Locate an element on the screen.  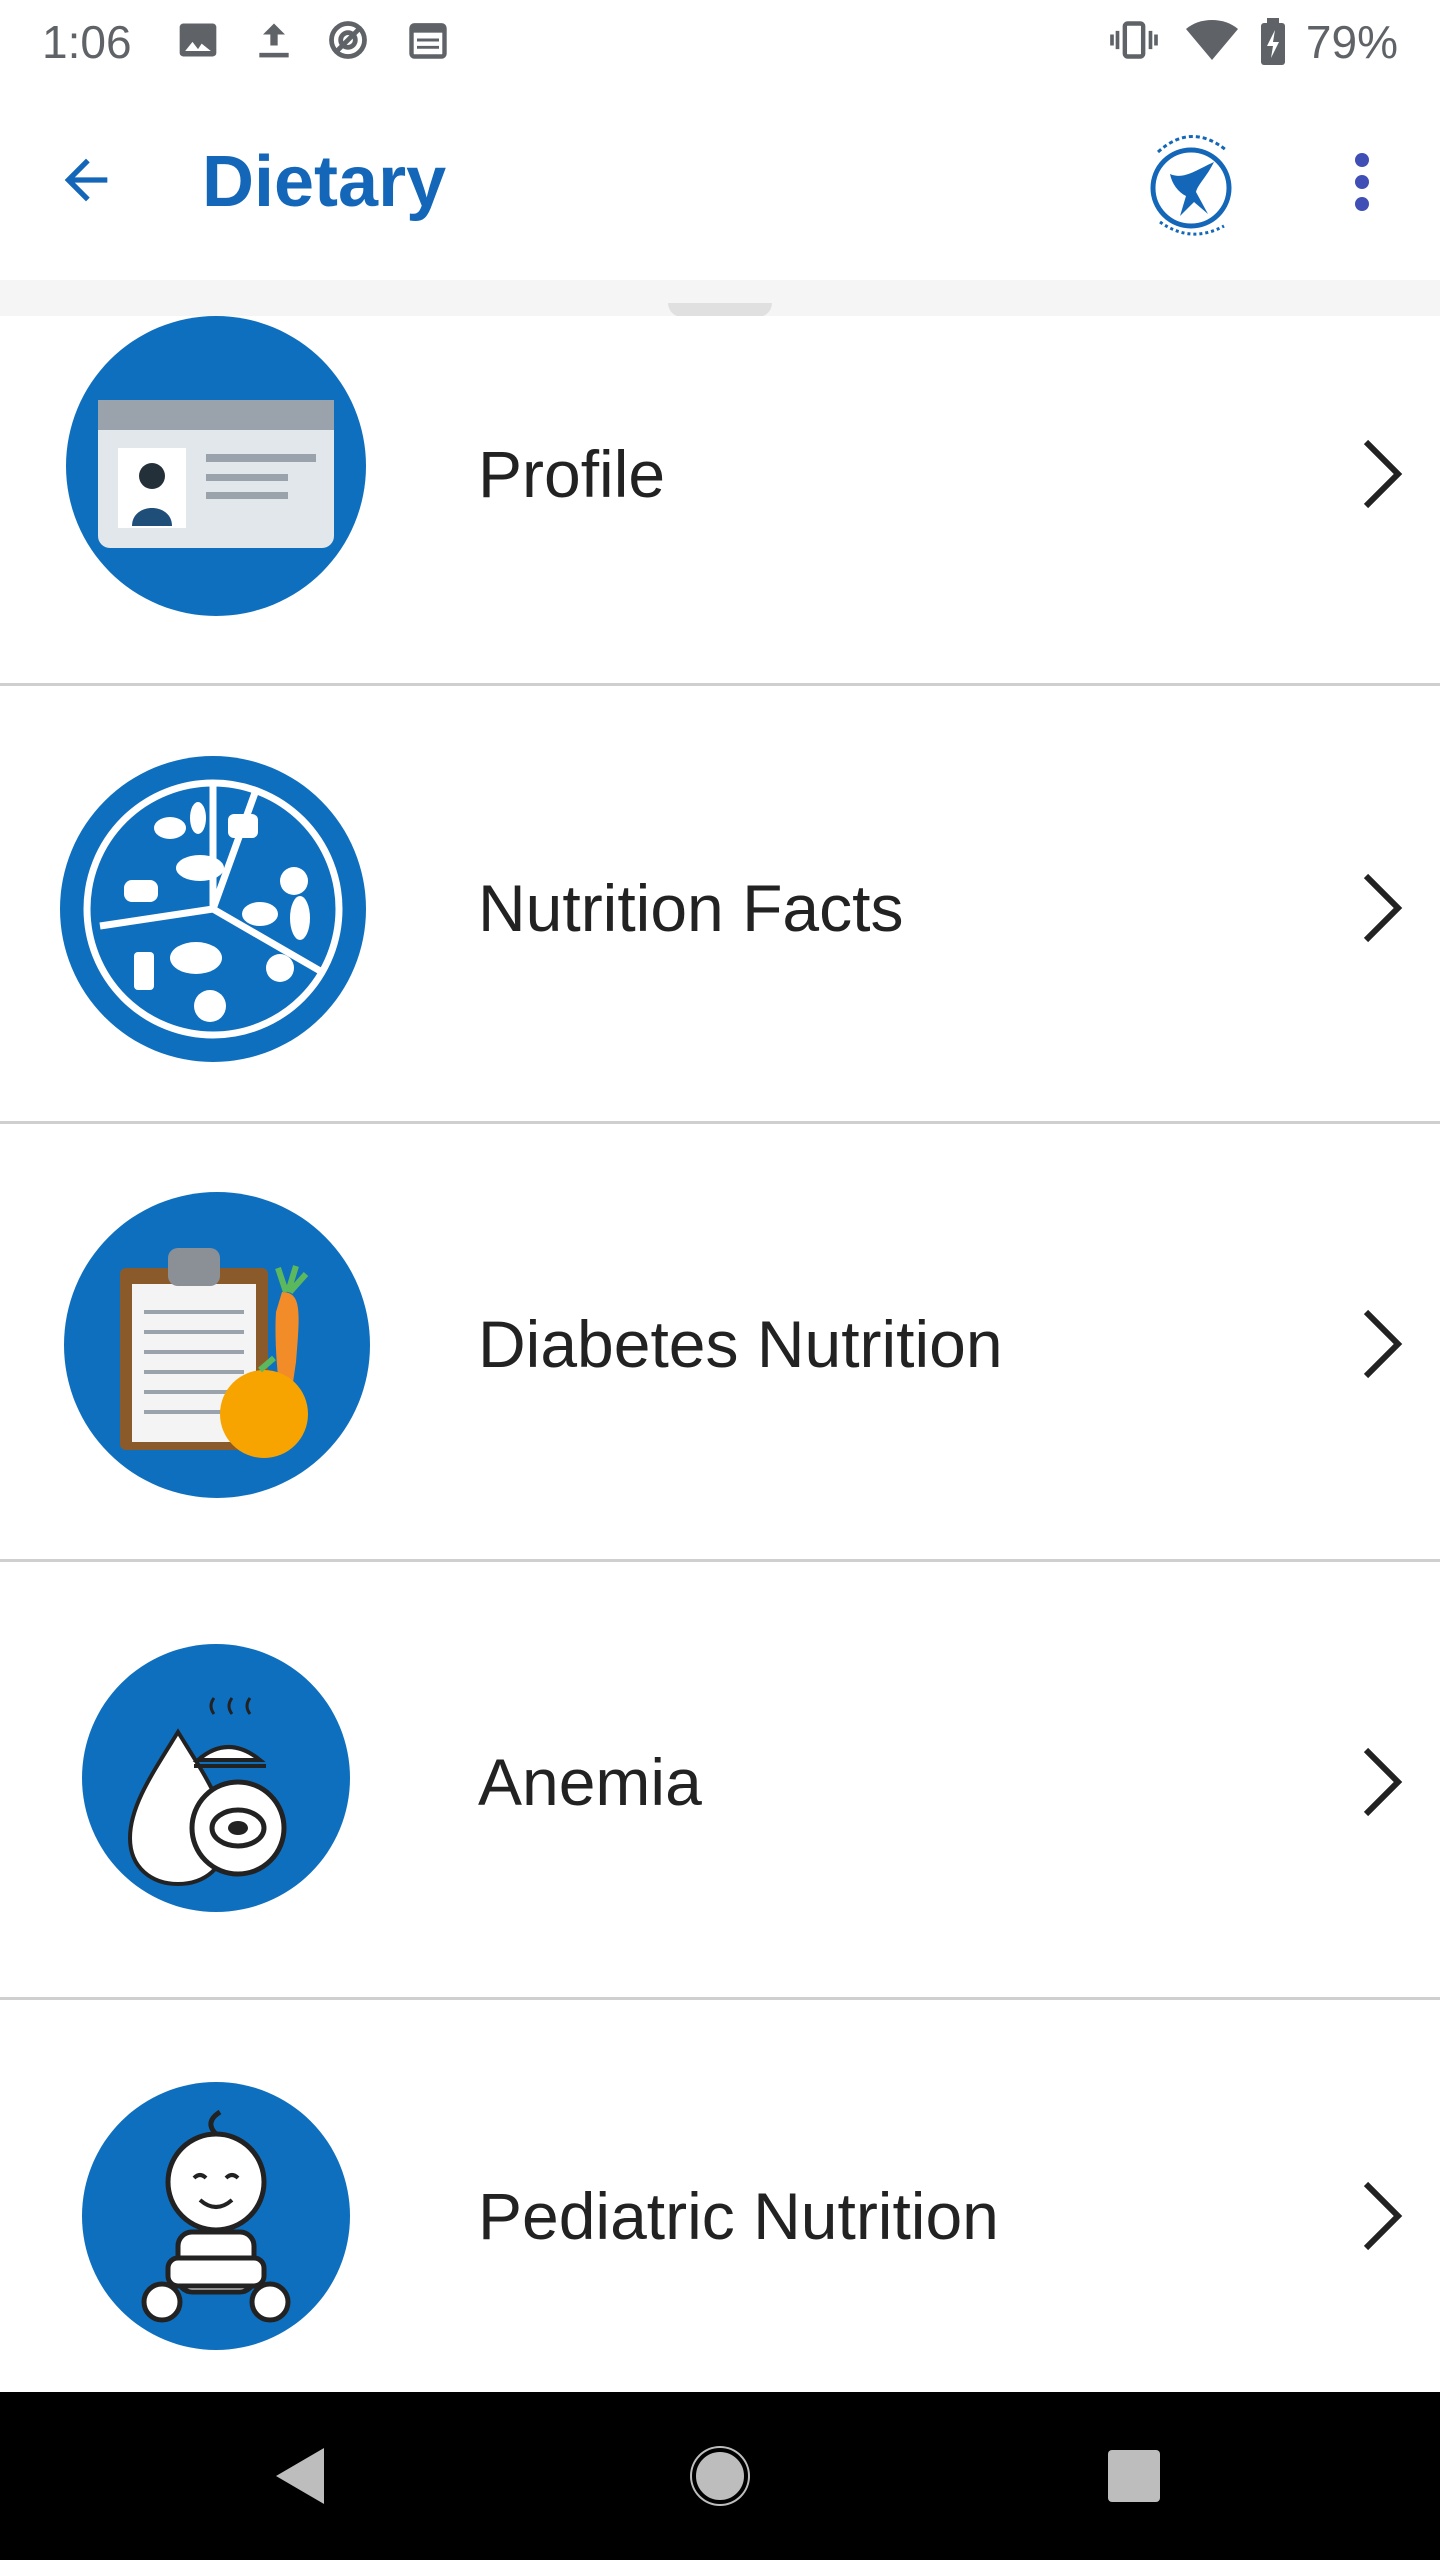
pull-indicator is located at coordinates (720, 310).